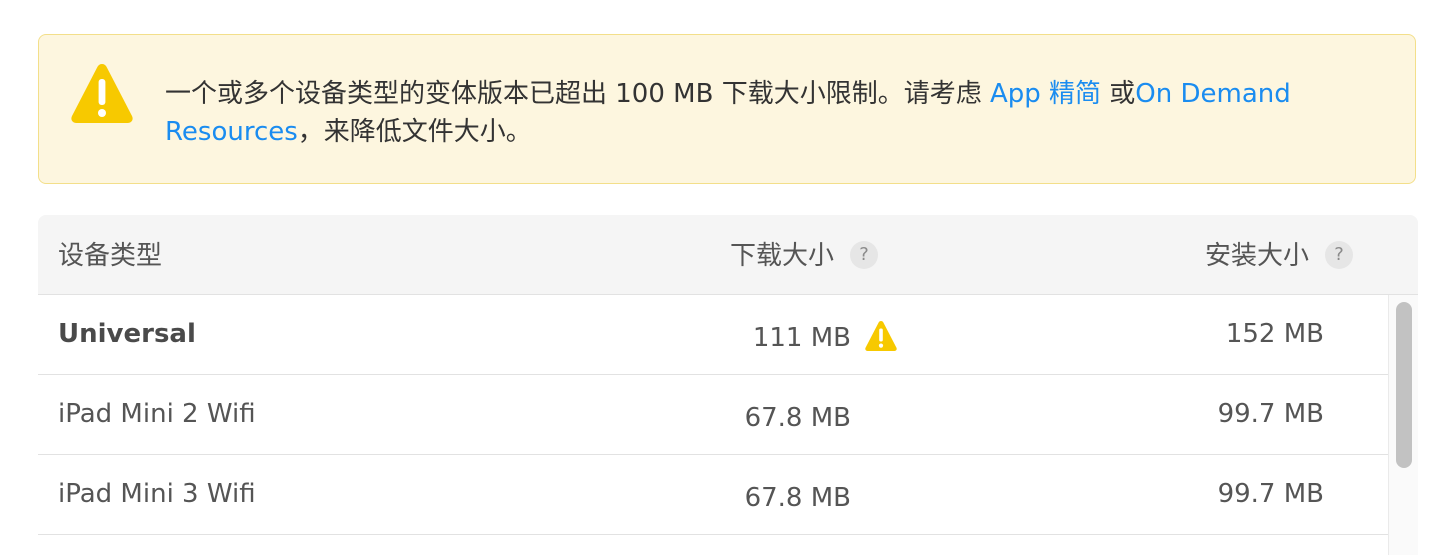  I want to click on table-header: 设备类型 下载大小? 安装大小?, so click(728, 255).